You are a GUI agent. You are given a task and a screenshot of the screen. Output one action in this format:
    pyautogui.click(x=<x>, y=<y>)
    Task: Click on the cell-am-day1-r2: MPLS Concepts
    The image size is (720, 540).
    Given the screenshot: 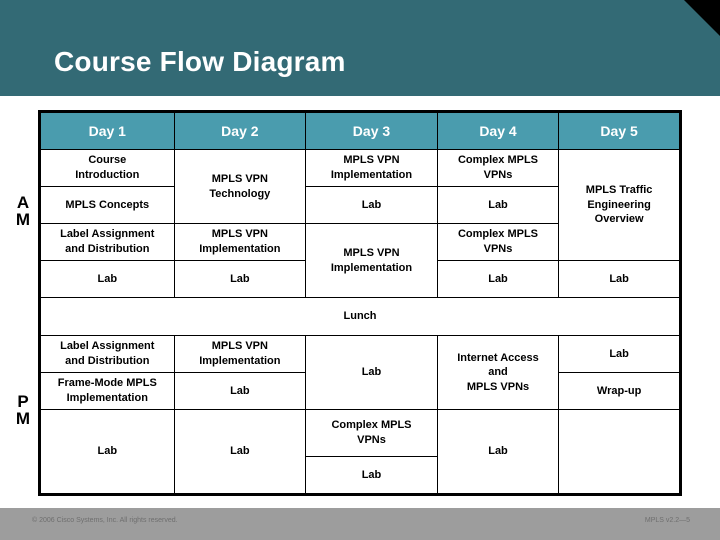 What is the action you would take?
    pyautogui.click(x=107, y=205)
    